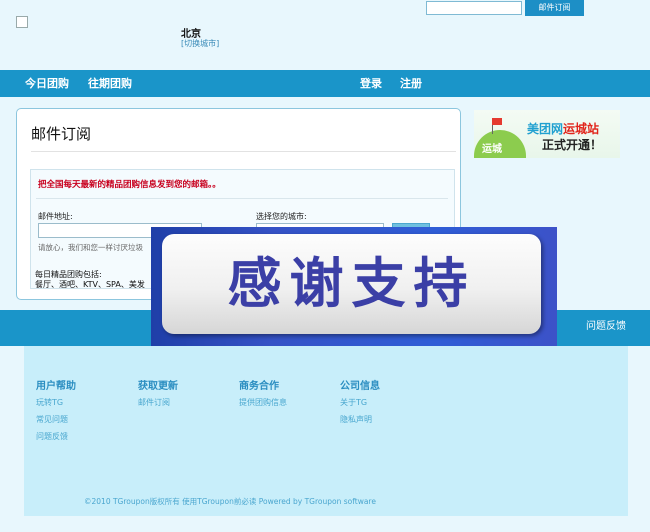  I want to click on footer-column-title: 公司信息, so click(360, 386).